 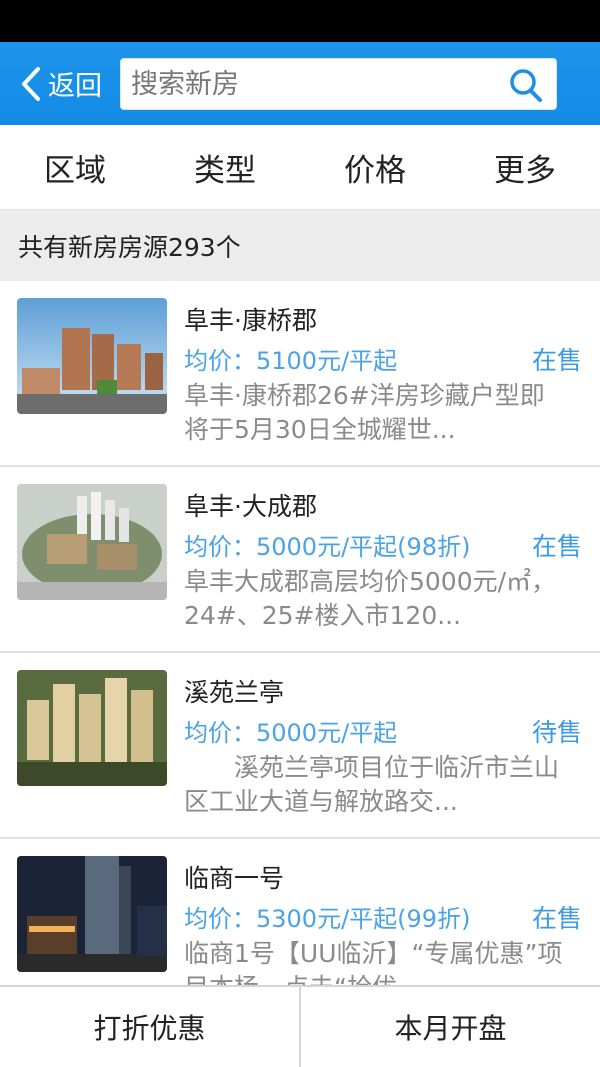 What do you see at coordinates (449, 1027) in the screenshot?
I see `tab-opening-this-month: 本月开盘` at bounding box center [449, 1027].